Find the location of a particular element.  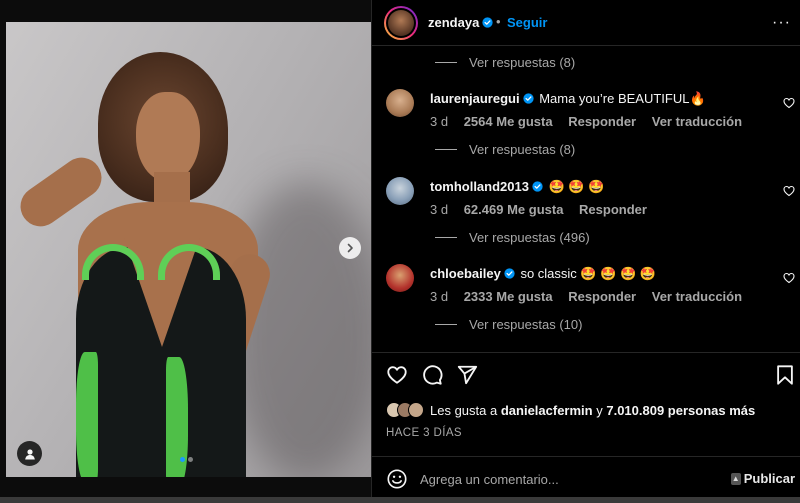

publish-label: Publicar is located at coordinates (769, 478).